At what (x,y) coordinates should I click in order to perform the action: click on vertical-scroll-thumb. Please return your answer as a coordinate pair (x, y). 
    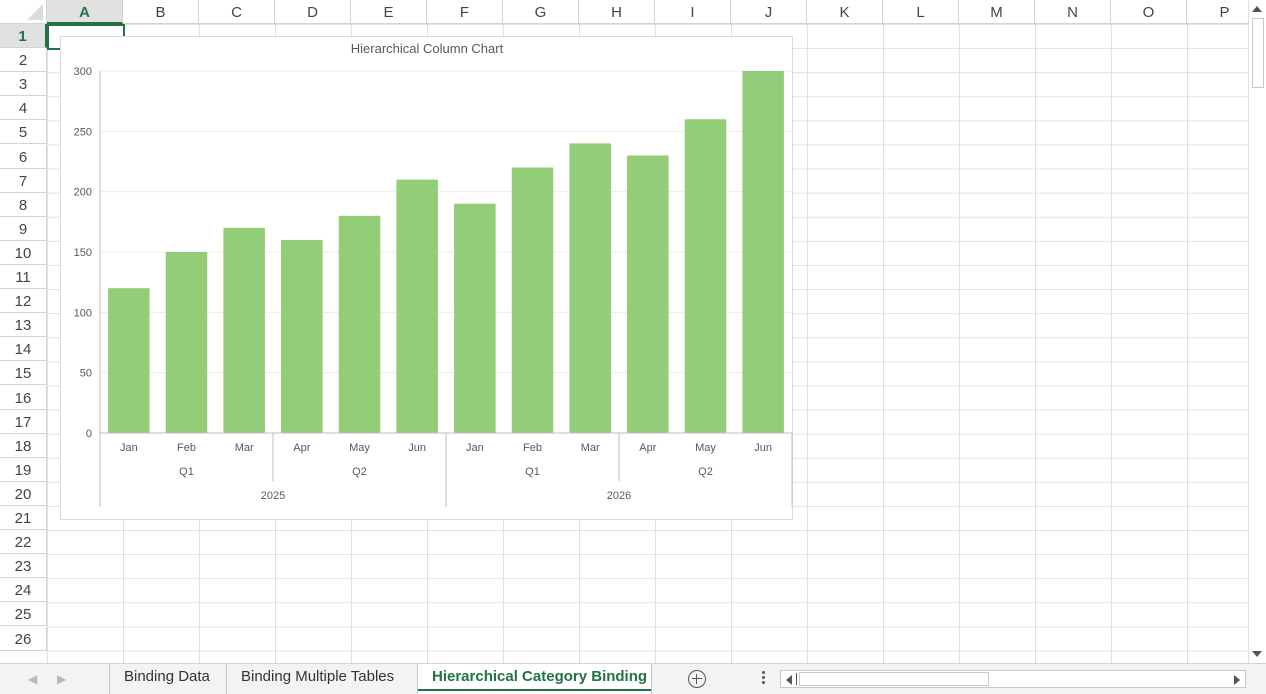
    Looking at the image, I should click on (1258, 53).